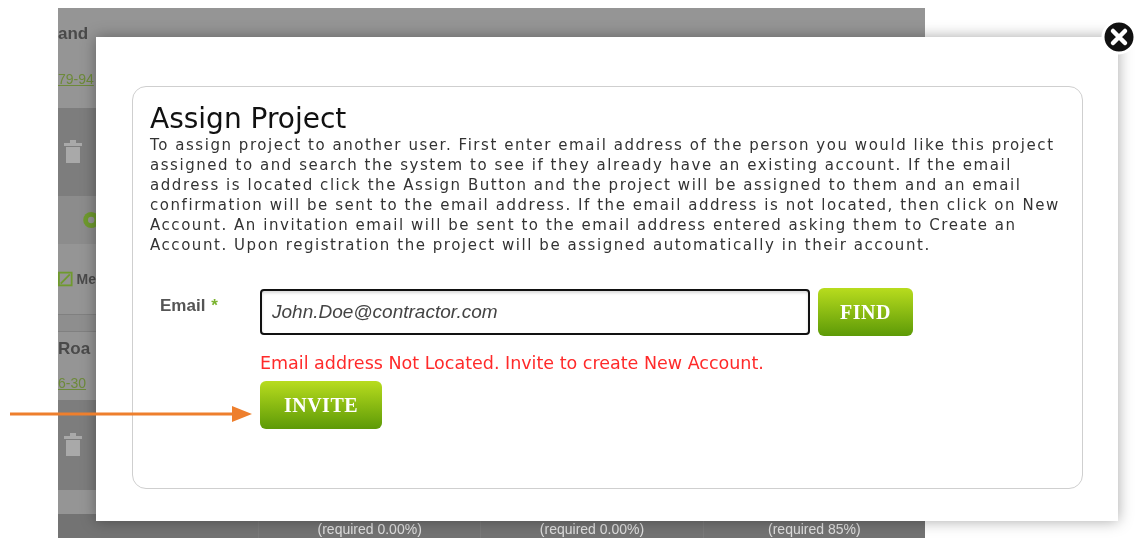 The height and width of the screenshot is (538, 1141). What do you see at coordinates (512, 363) in the screenshot?
I see `error-message: Email address Not Located. Invite to create New Account.` at bounding box center [512, 363].